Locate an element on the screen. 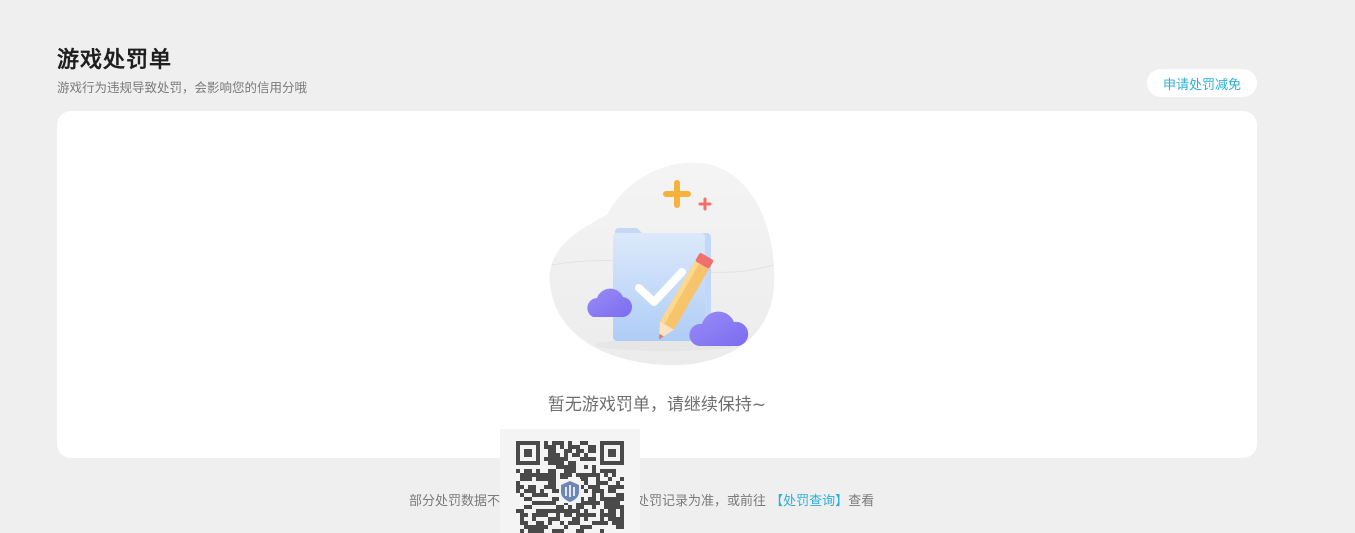  footer-note: 部分处罚数据不支 内处罚记录为准，或前往 【处罚查询】查看 is located at coordinates (641, 499).